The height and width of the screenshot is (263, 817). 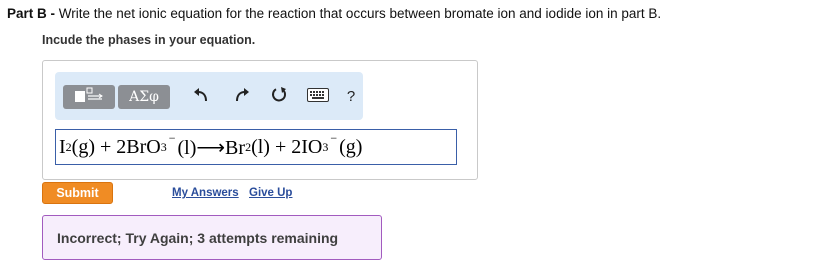 What do you see at coordinates (351, 146) in the screenshot?
I see `answer-term: (g)` at bounding box center [351, 146].